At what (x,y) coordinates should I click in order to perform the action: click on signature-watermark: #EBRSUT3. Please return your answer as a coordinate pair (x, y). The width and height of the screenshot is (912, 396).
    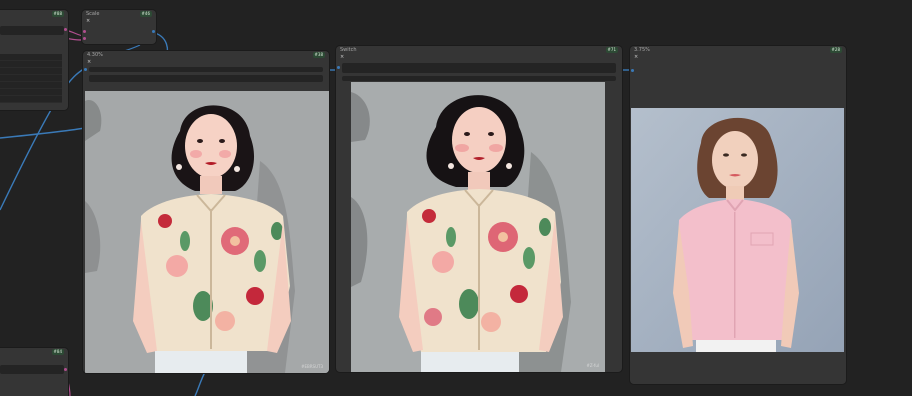
    Looking at the image, I should click on (312, 366).